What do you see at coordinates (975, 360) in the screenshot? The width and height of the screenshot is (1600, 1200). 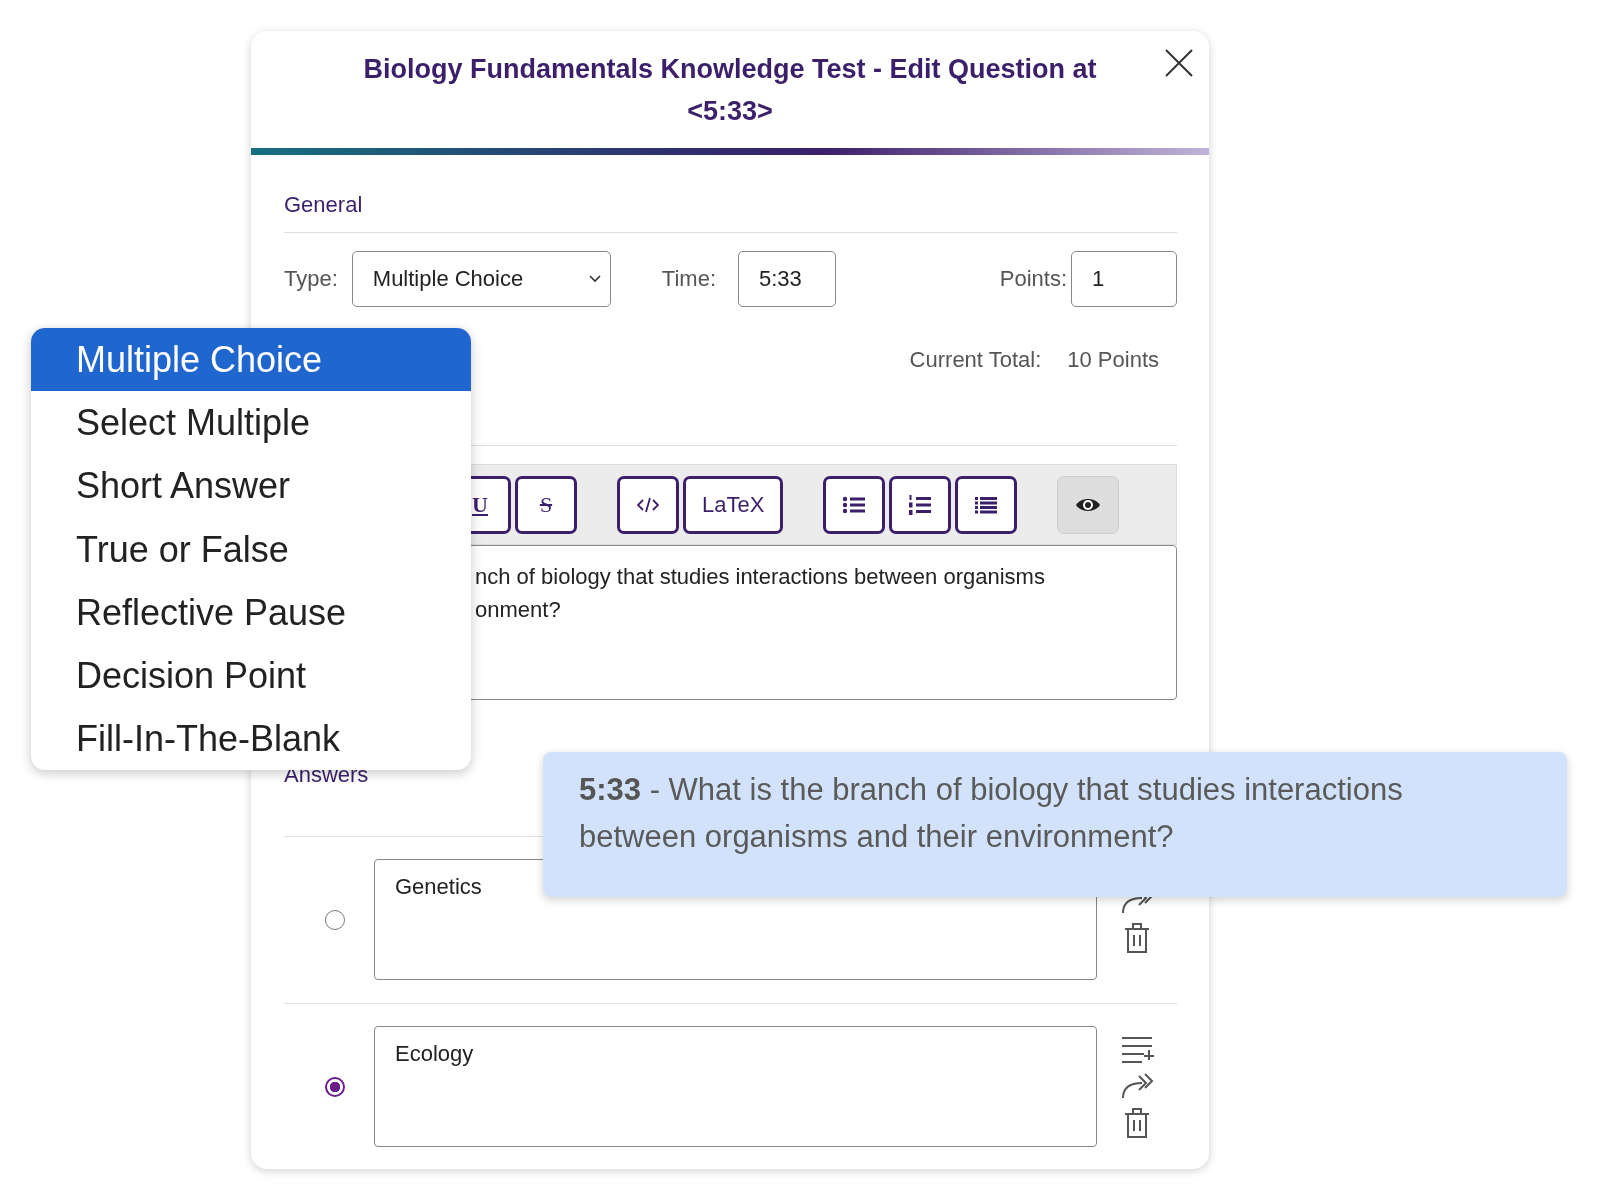 I see `total-label: Current Total:` at bounding box center [975, 360].